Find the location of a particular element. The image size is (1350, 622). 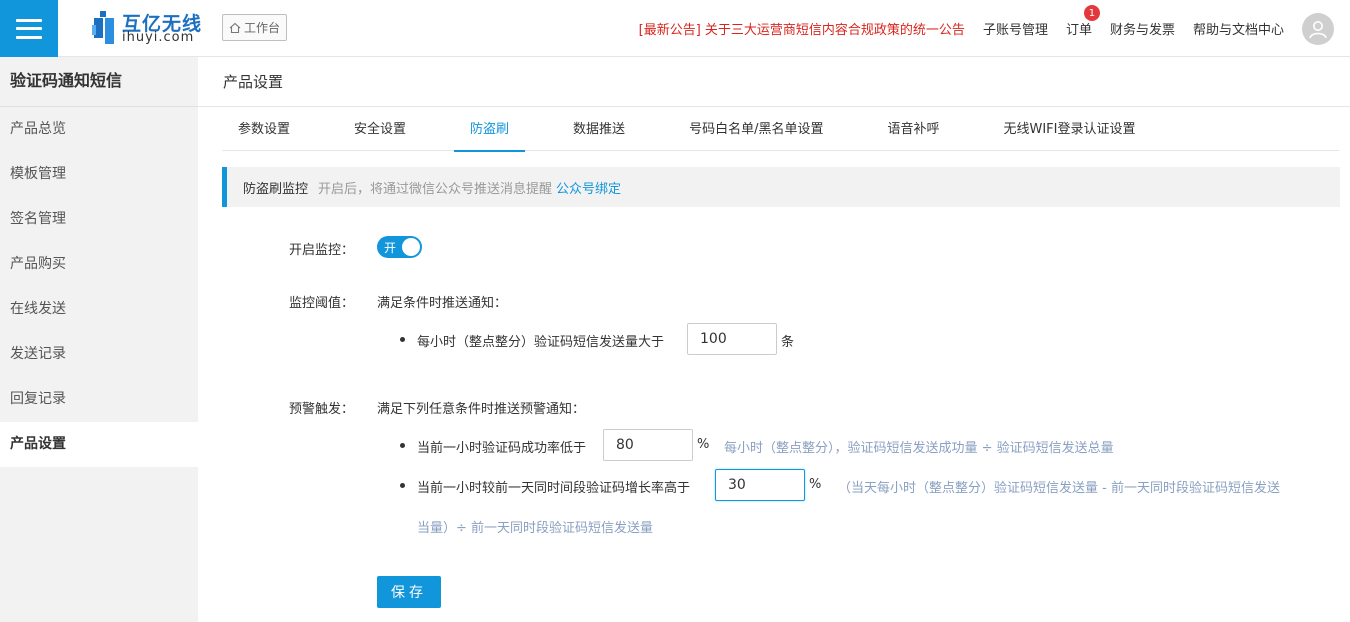

info-title: 防盗刷监控 is located at coordinates (276, 189).